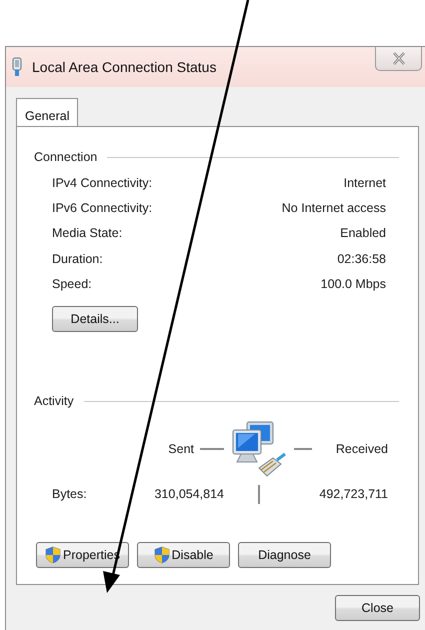  What do you see at coordinates (102, 183) in the screenshot?
I see `field-label: IPv4 Connectivity:` at bounding box center [102, 183].